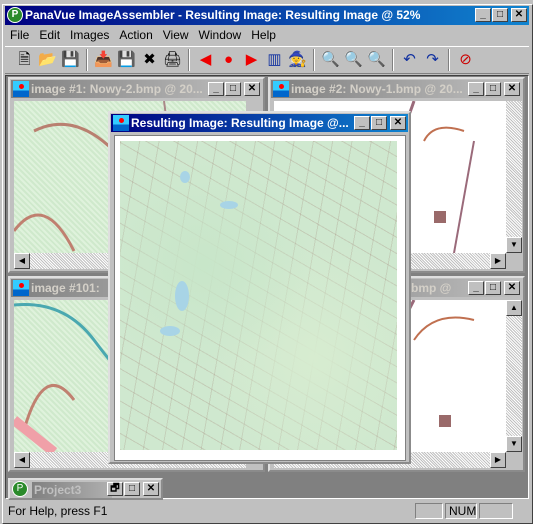 The width and height of the screenshot is (533, 524). I want to click on redo-icon: ↷, so click(432, 59).